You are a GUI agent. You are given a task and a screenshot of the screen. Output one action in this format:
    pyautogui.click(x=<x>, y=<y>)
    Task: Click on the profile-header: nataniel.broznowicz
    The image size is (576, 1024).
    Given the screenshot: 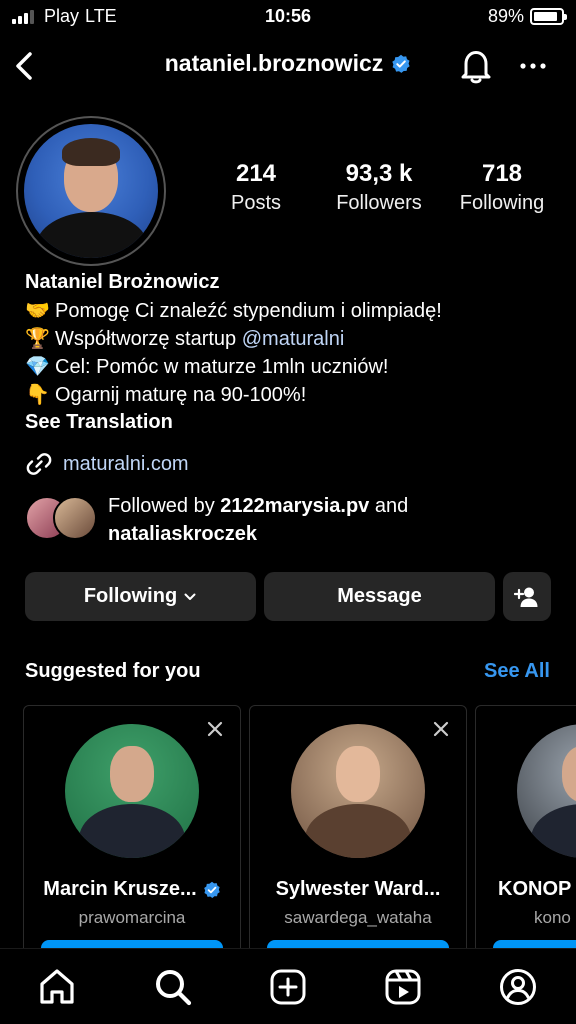 What is the action you would take?
    pyautogui.click(x=288, y=66)
    